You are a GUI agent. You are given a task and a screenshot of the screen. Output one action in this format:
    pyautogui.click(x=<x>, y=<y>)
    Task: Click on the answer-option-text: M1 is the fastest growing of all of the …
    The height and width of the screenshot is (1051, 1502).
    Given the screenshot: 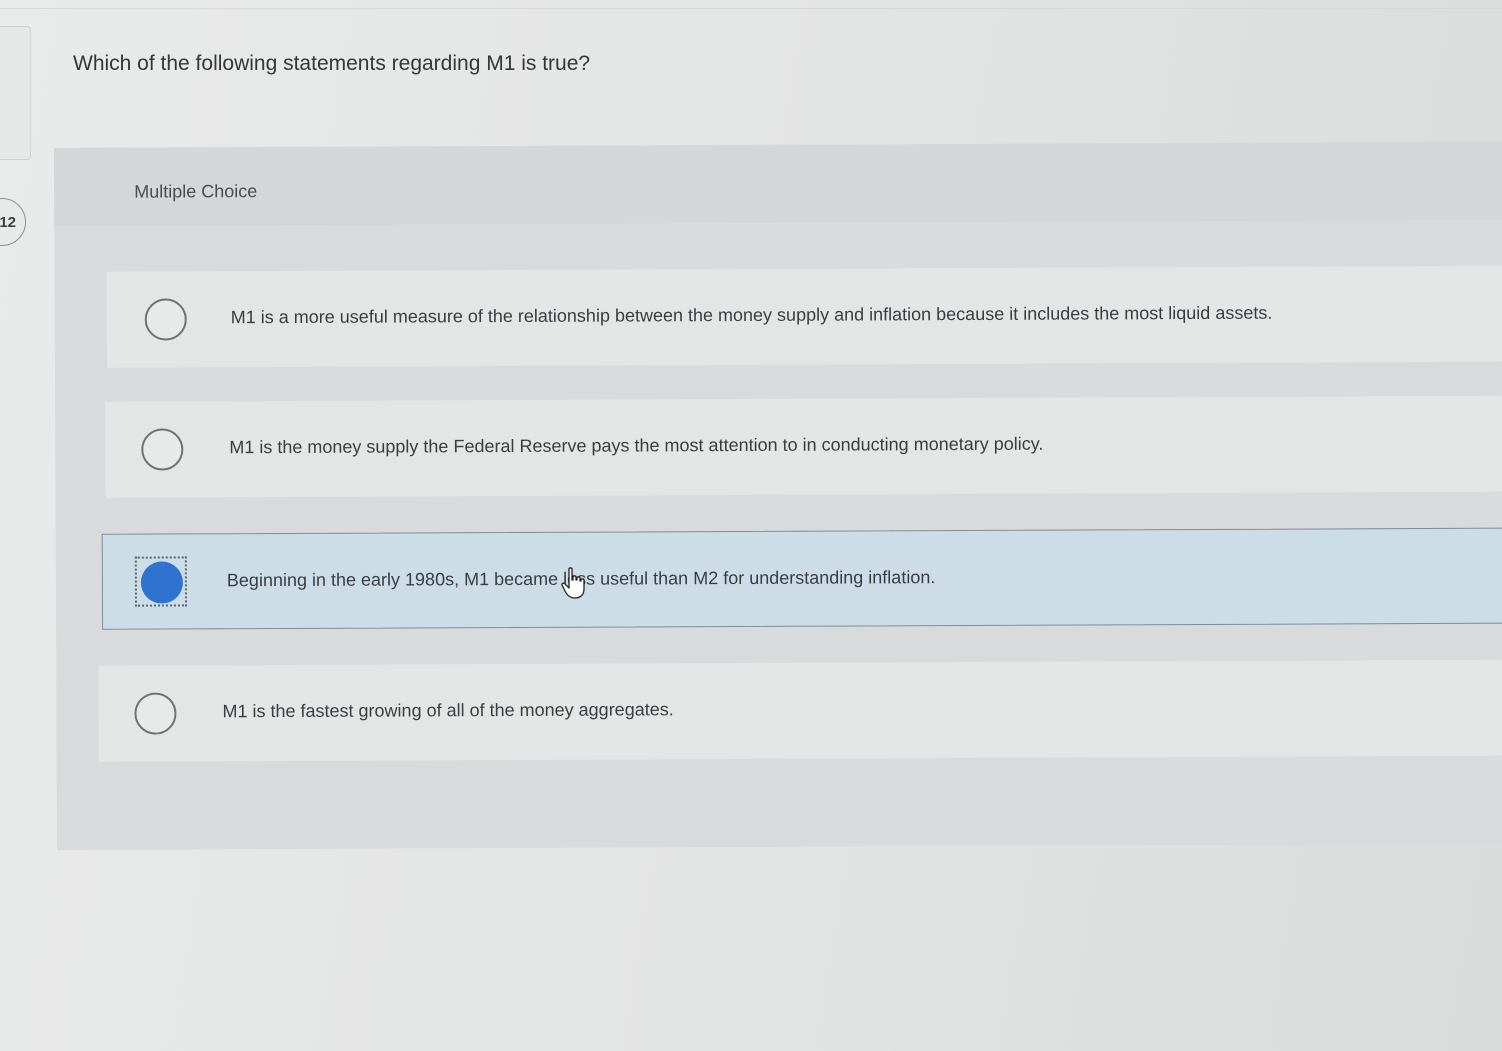 What is the action you would take?
    pyautogui.click(x=448, y=710)
    